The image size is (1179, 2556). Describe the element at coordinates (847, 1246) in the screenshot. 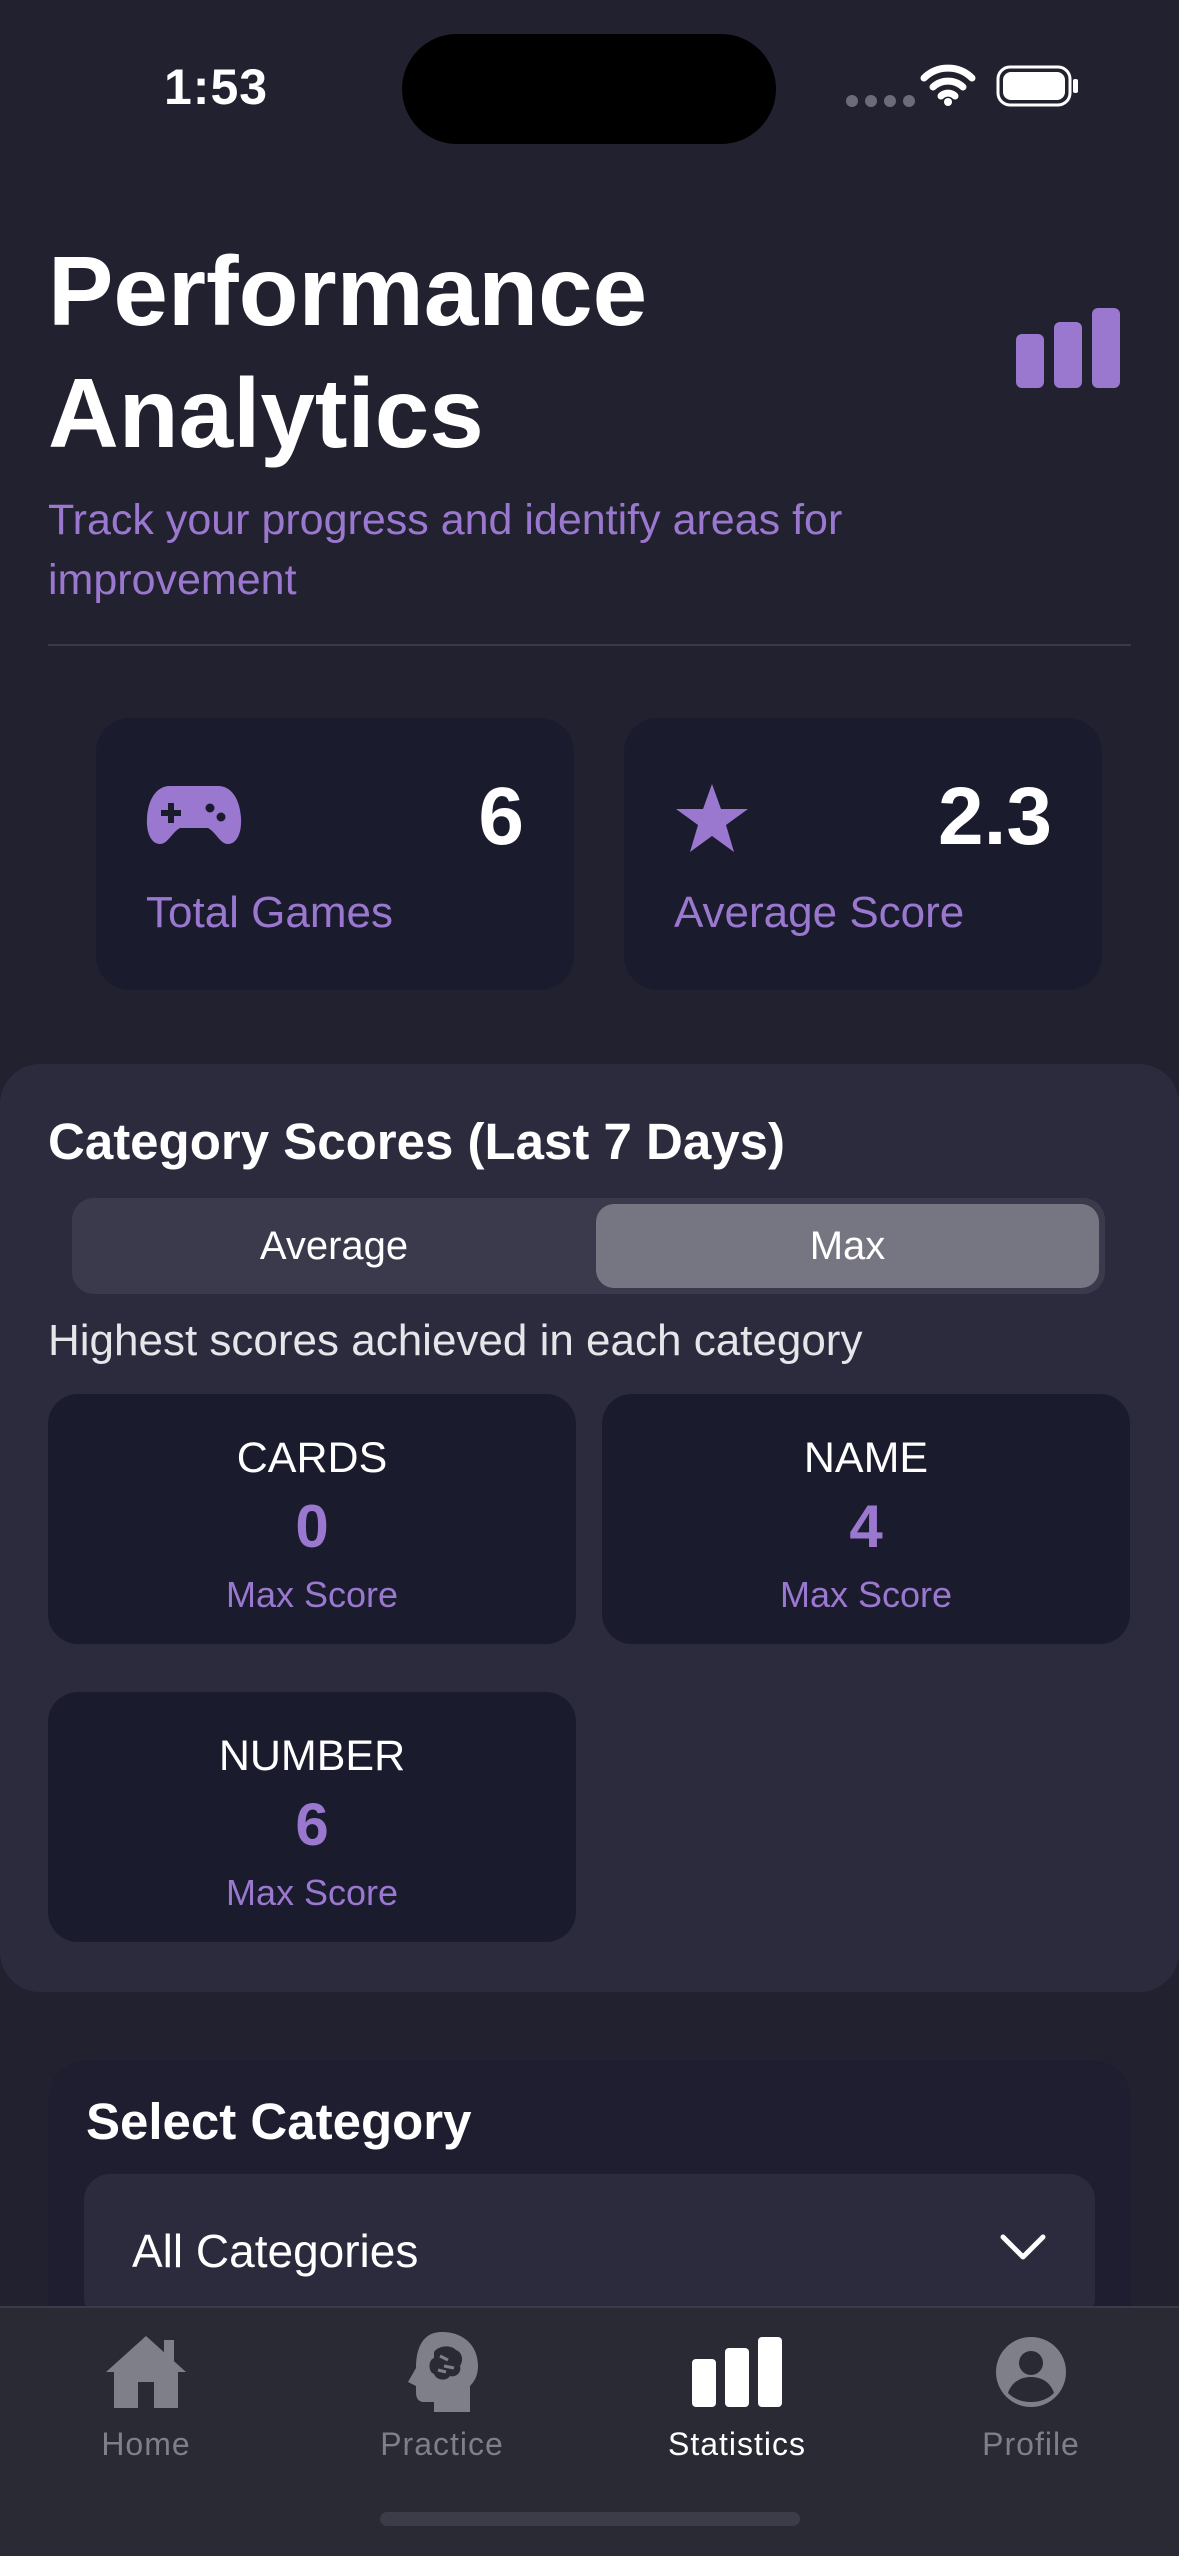

I see `segment-max: Max` at that location.